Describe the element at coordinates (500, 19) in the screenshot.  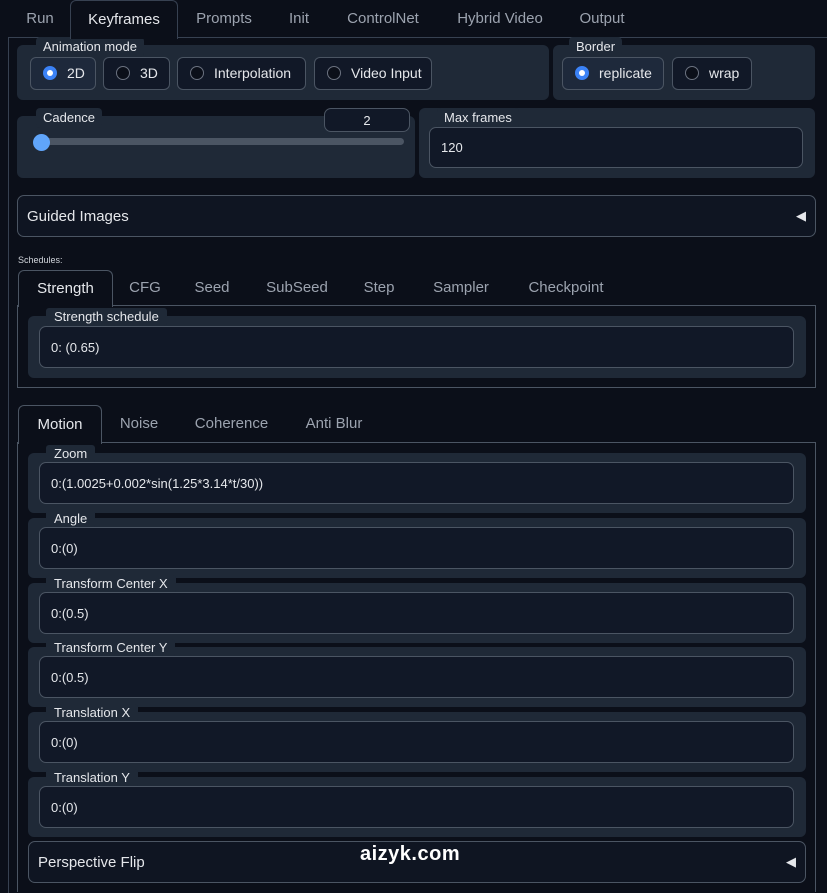
I see `tab-hybrid-video: Hybrid Video` at that location.